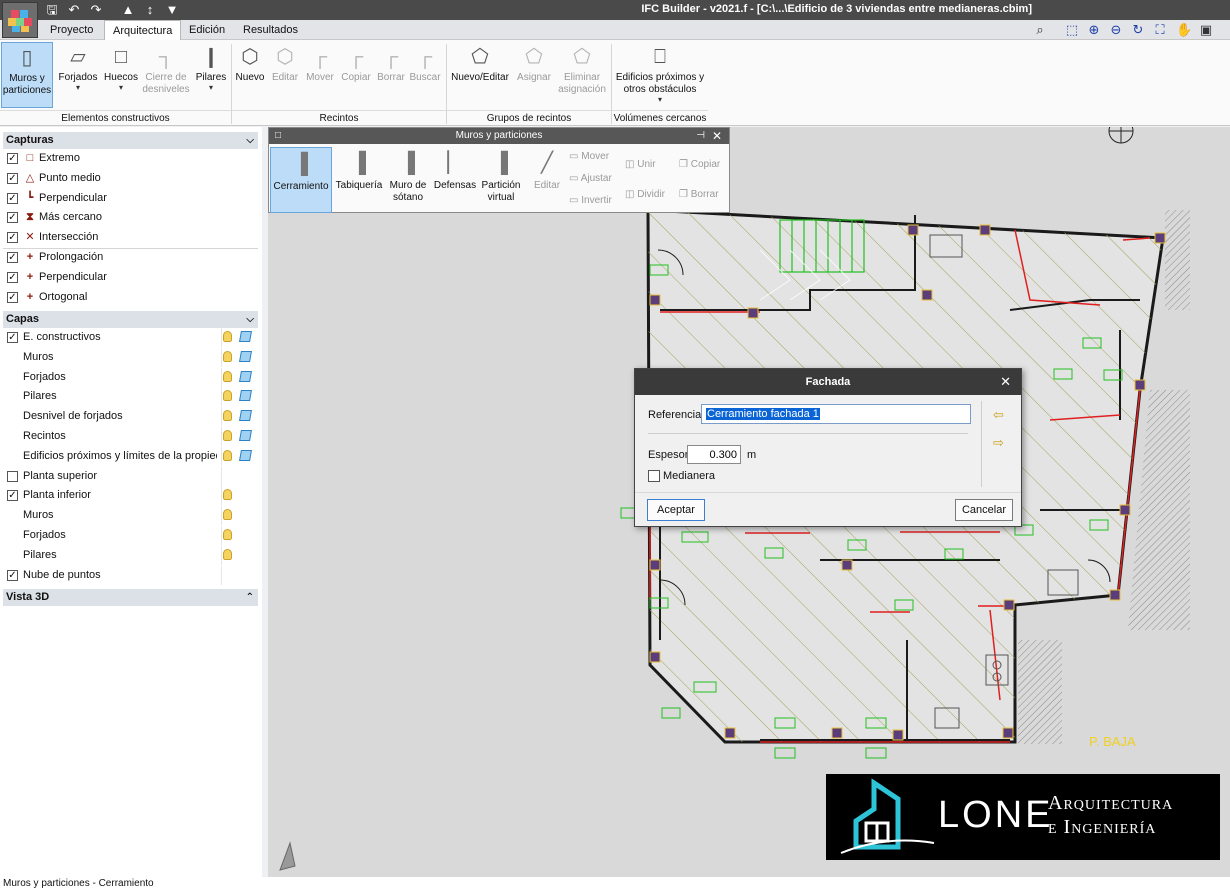 This screenshot has width=1230, height=891. What do you see at coordinates (132, 337) in the screenshot?
I see `layer-item: ✓ E. constructivos` at bounding box center [132, 337].